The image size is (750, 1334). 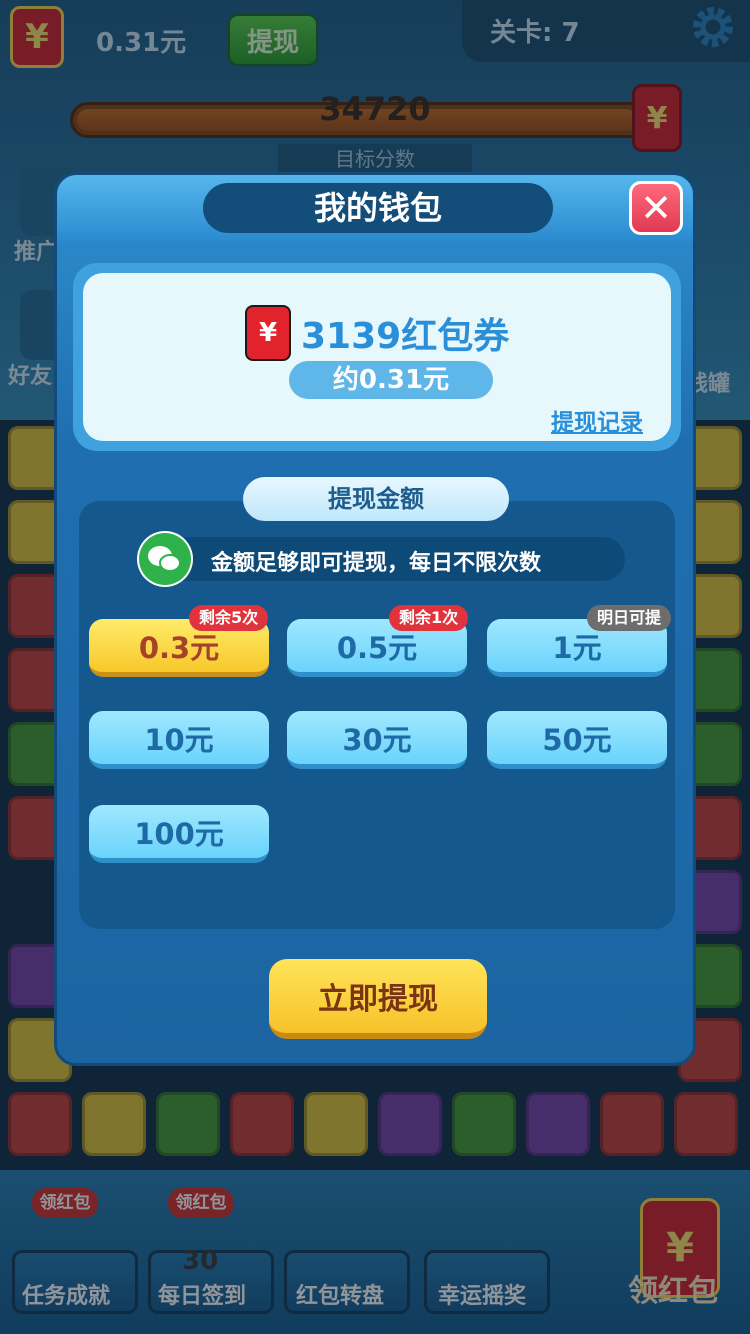 I want to click on amount-option-100: 100元, so click(x=179, y=834).